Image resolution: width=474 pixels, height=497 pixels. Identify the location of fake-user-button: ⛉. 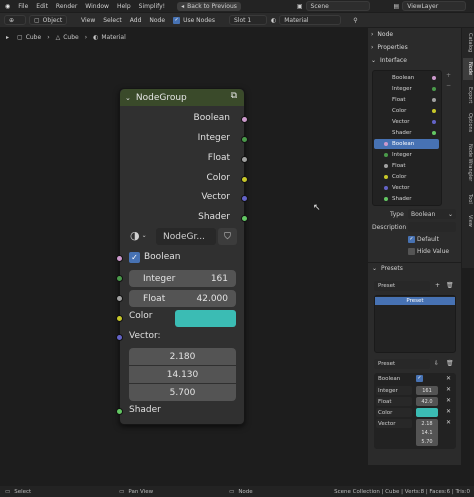
(227, 236).